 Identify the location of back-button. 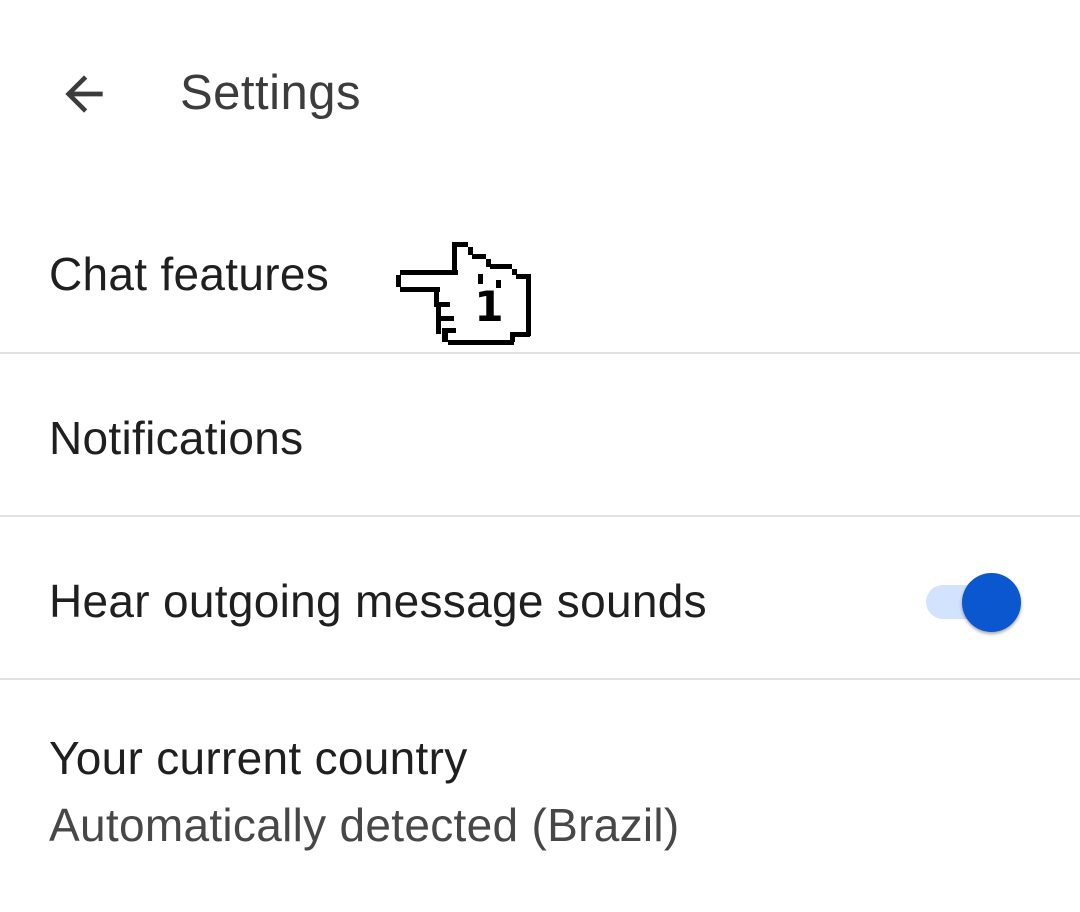
(84, 94).